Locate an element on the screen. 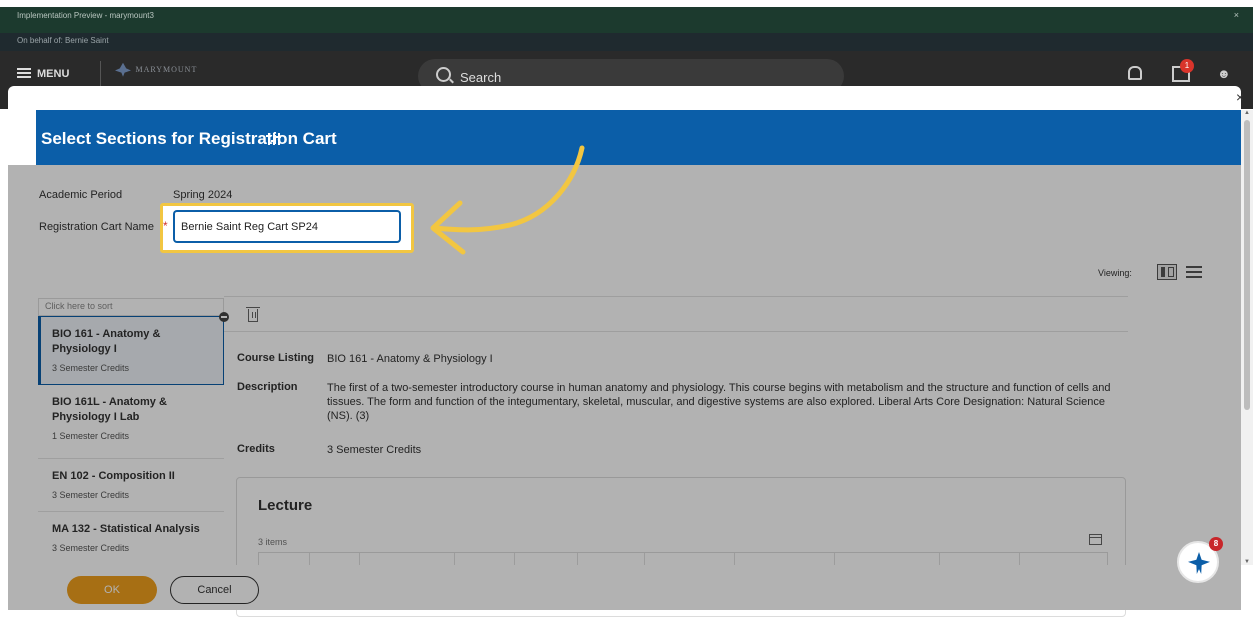  academic-period-value: Spring 2024 is located at coordinates (203, 195).